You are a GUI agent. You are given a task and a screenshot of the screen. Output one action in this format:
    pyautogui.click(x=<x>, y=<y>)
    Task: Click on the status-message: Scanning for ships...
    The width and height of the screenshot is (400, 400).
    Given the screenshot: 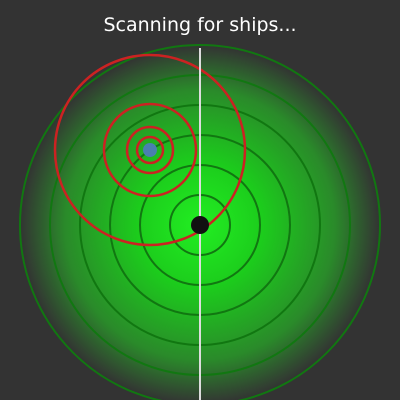 What is the action you would take?
    pyautogui.click(x=200, y=25)
    